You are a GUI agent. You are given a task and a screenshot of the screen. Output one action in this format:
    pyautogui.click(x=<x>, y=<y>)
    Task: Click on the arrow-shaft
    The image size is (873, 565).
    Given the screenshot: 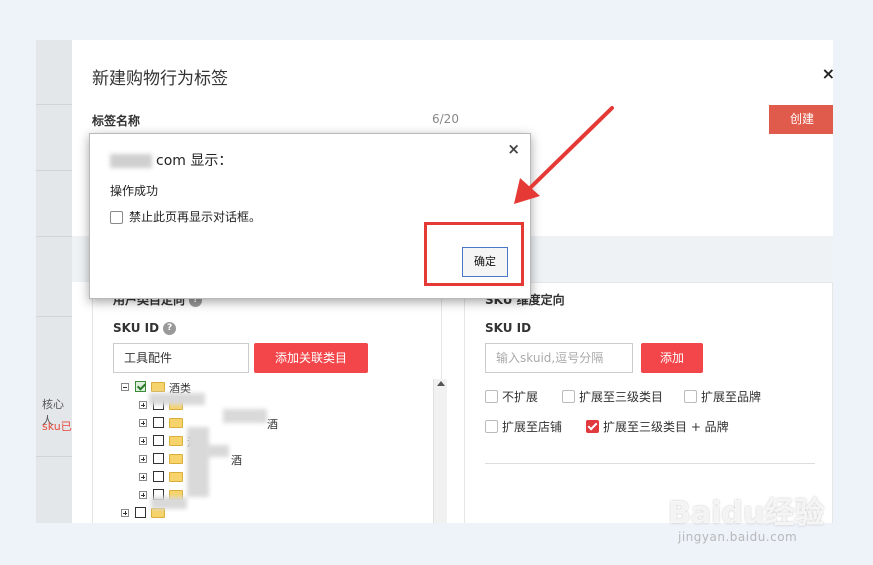 What is the action you would take?
    pyautogui.click(x=570, y=149)
    